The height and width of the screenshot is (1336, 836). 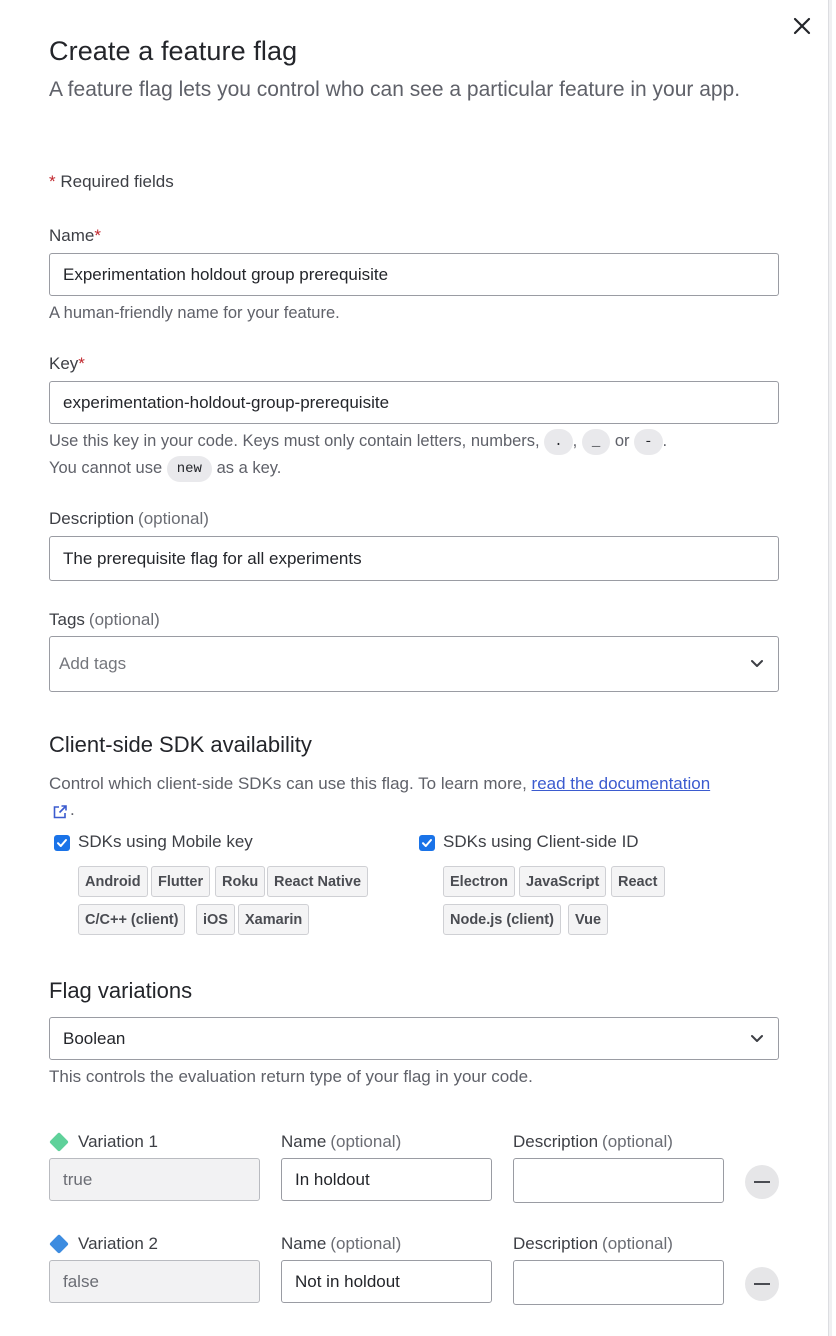 What do you see at coordinates (67, 619) in the screenshot?
I see `tags-label-text: Tags` at bounding box center [67, 619].